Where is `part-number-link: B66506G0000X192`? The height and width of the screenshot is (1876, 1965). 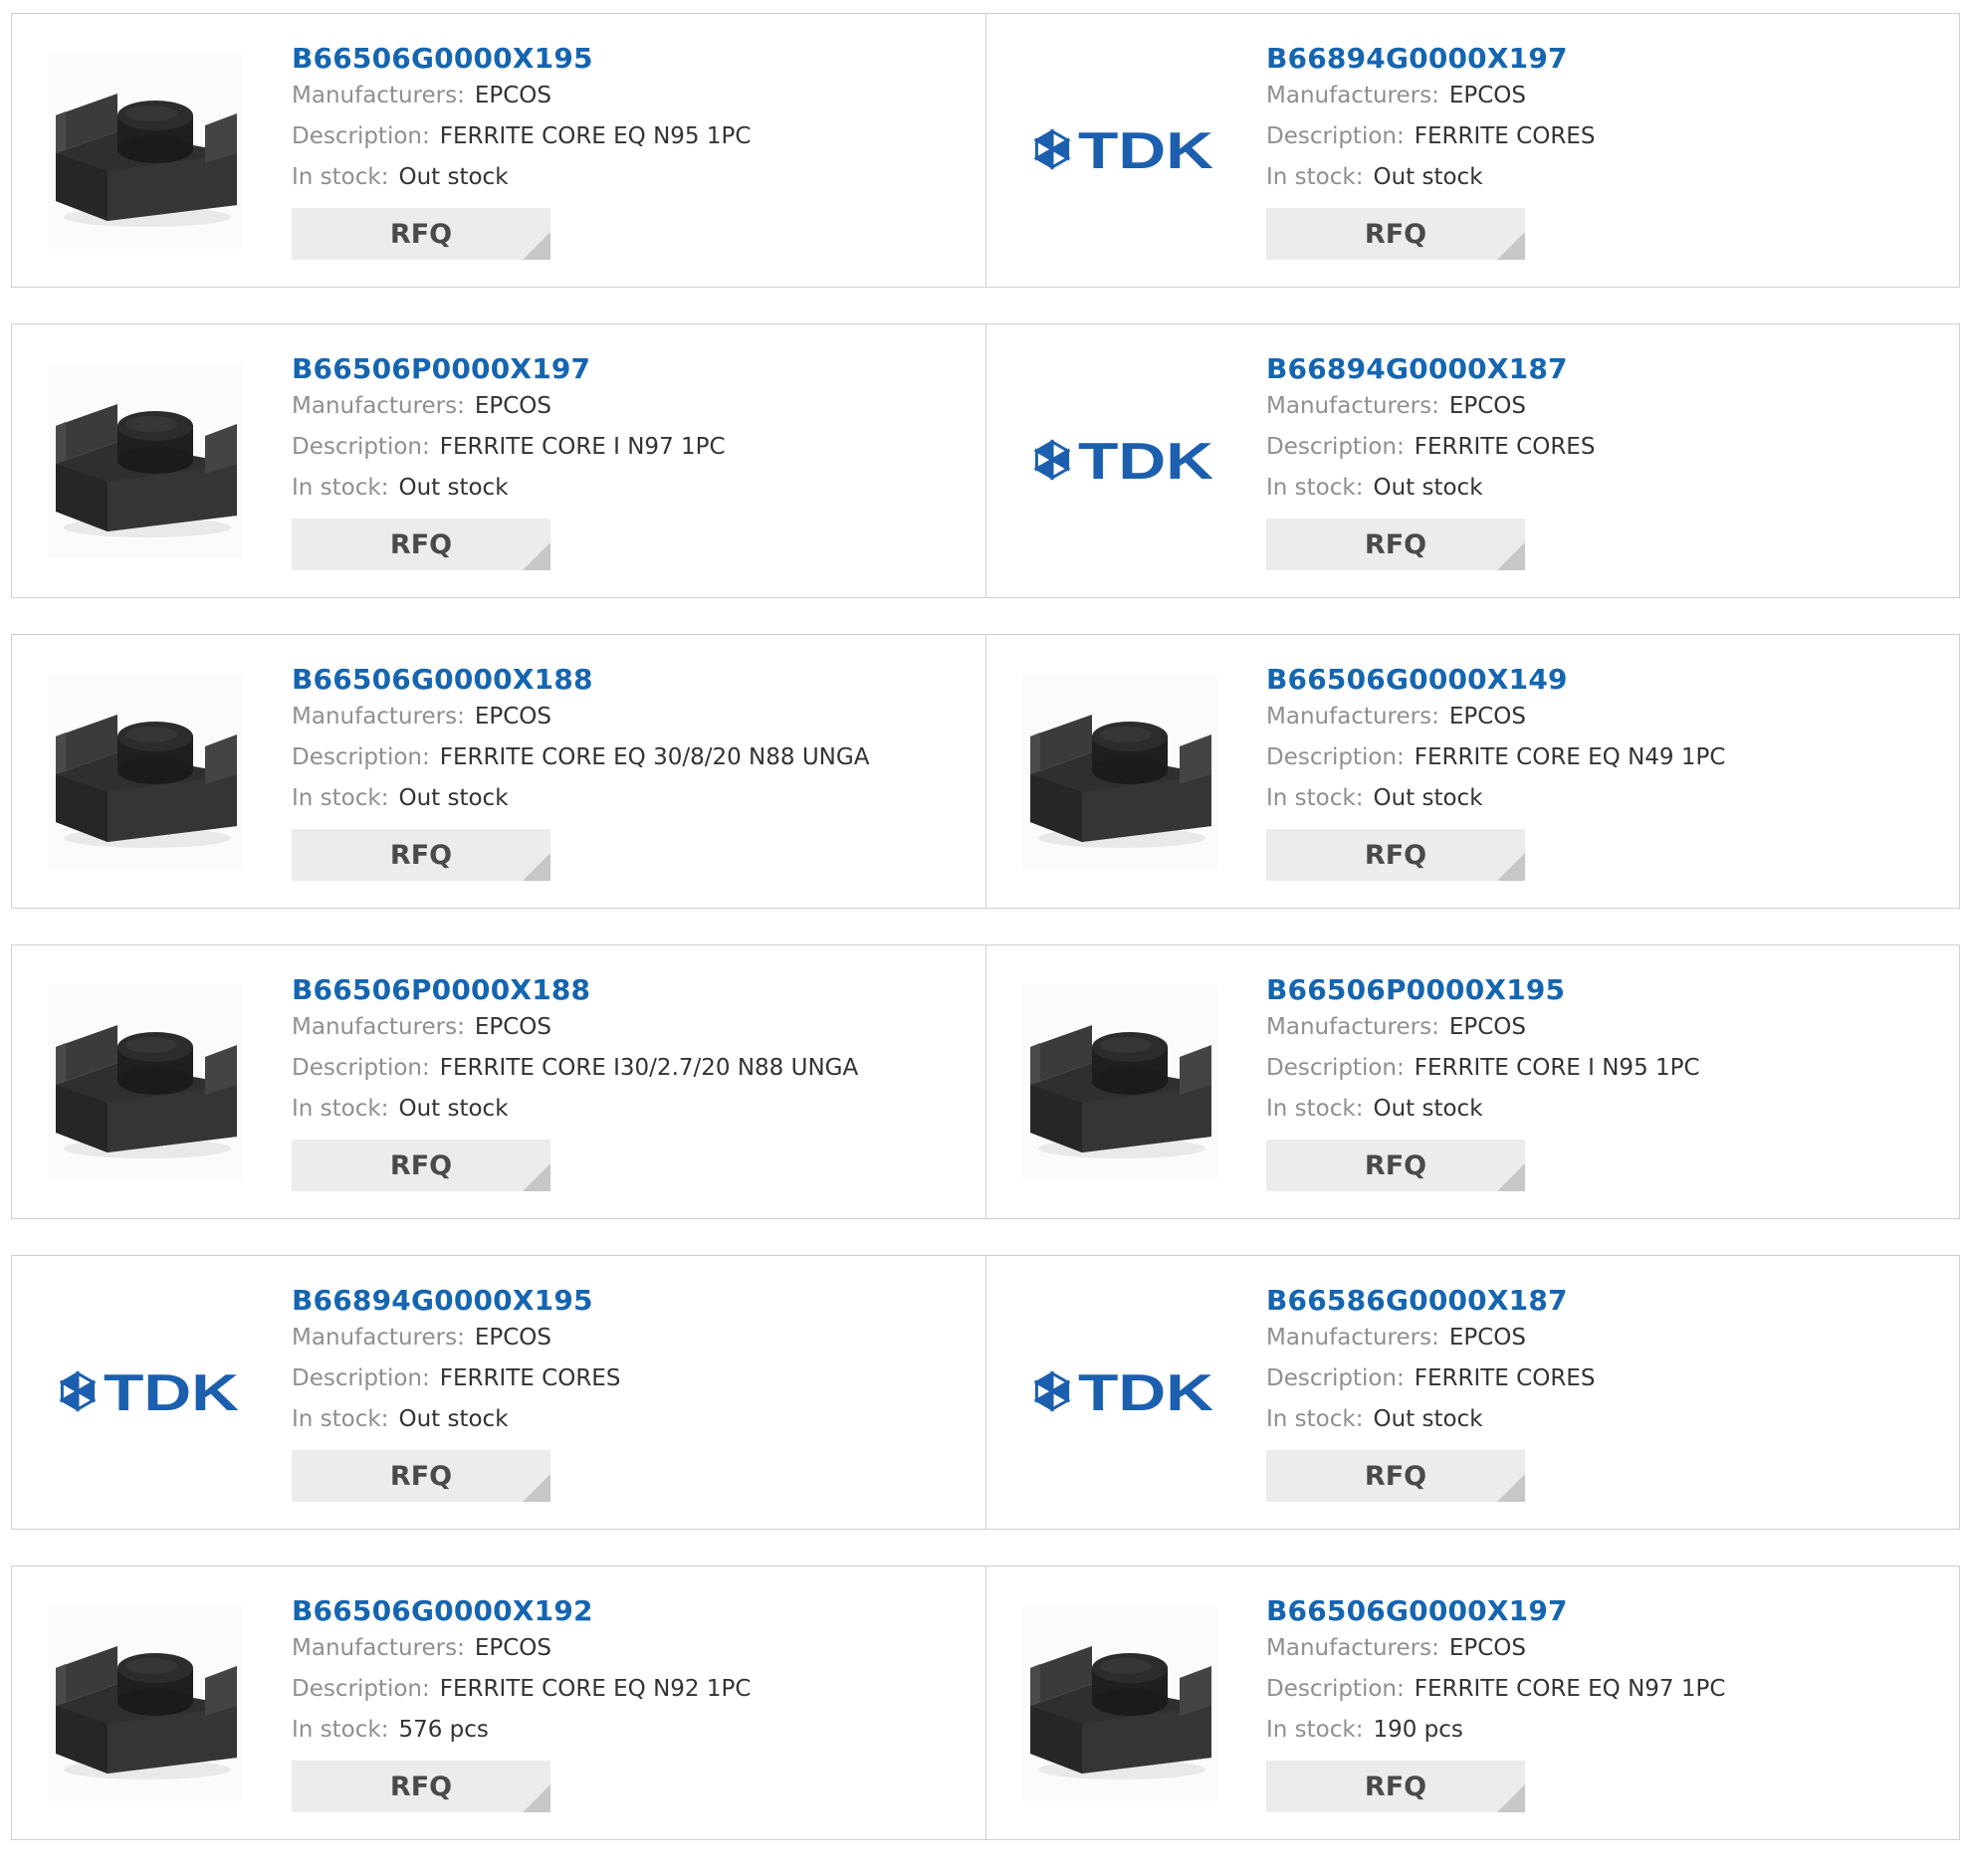 part-number-link: B66506G0000X192 is located at coordinates (521, 1611).